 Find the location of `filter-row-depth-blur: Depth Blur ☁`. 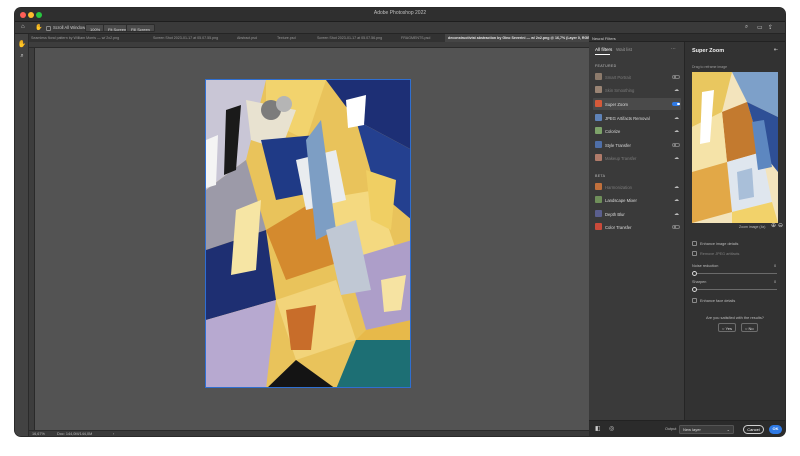

filter-row-depth-blur: Depth Blur ☁ is located at coordinates (637, 214).